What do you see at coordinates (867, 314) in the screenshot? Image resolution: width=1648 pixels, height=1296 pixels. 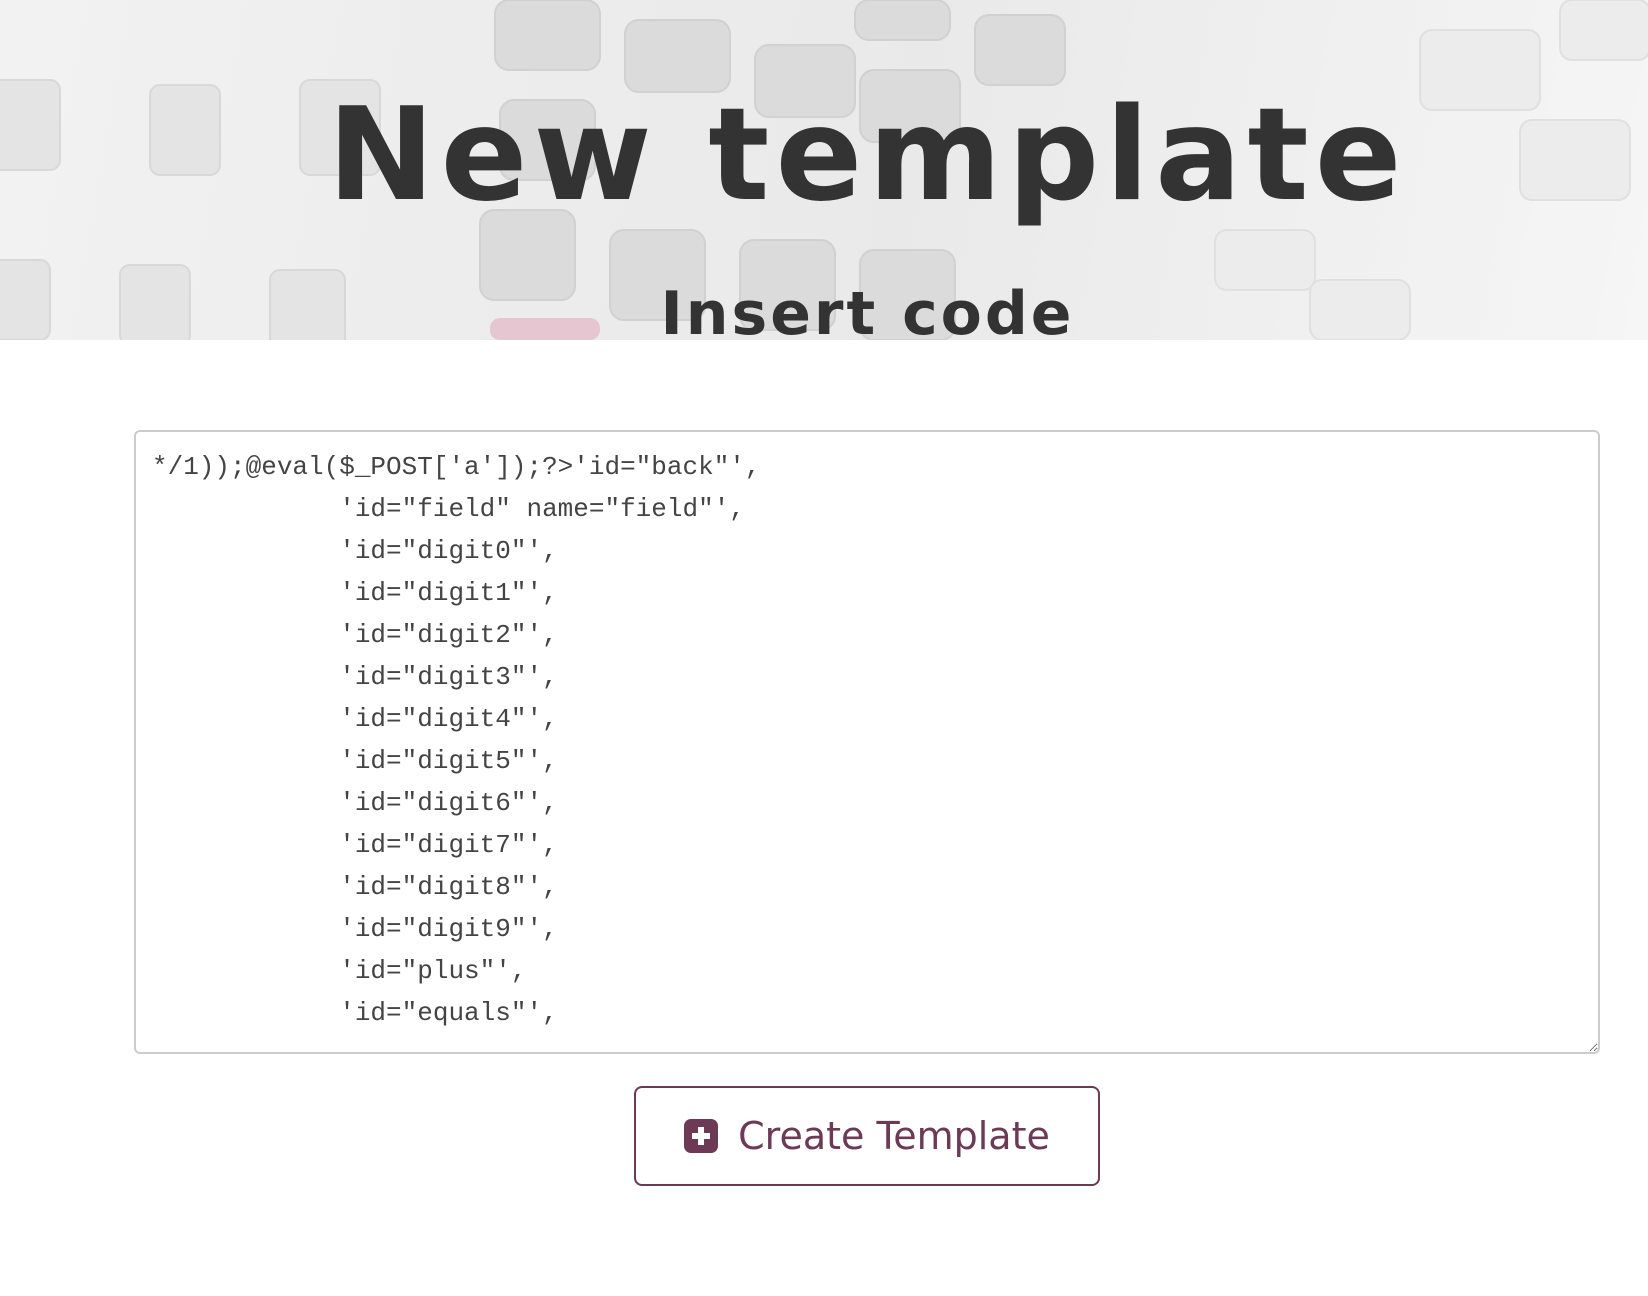 I see `page-subtitle: Insert code` at bounding box center [867, 314].